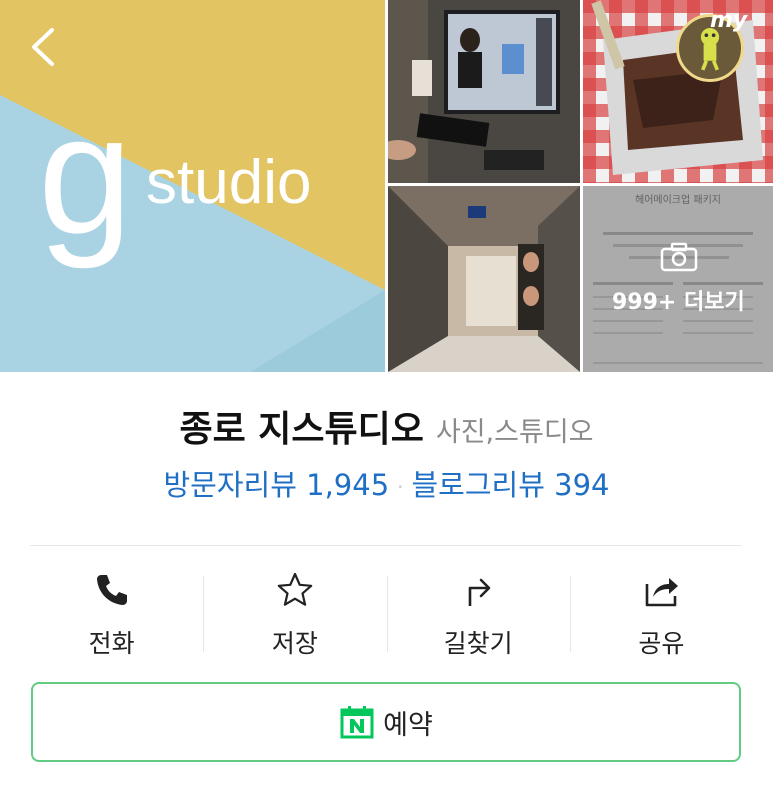 This screenshot has width=773, height=796. Describe the element at coordinates (295, 589) in the screenshot. I see `star-icon` at that location.